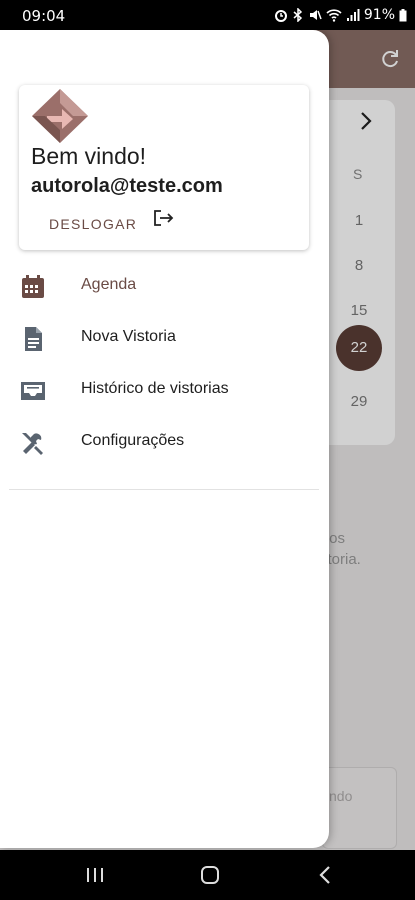  I want to click on battery-percent: 91%, so click(379, 15).